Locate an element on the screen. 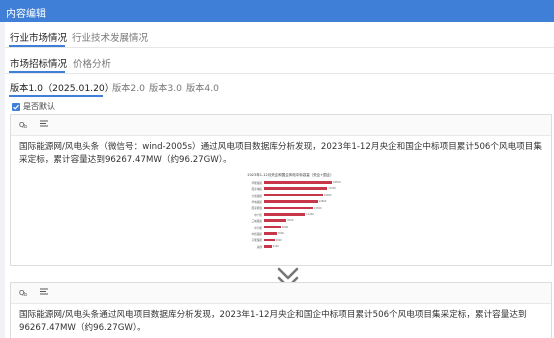 The image size is (554, 338). chart-category-label: 中广核 is located at coordinates (258, 215).